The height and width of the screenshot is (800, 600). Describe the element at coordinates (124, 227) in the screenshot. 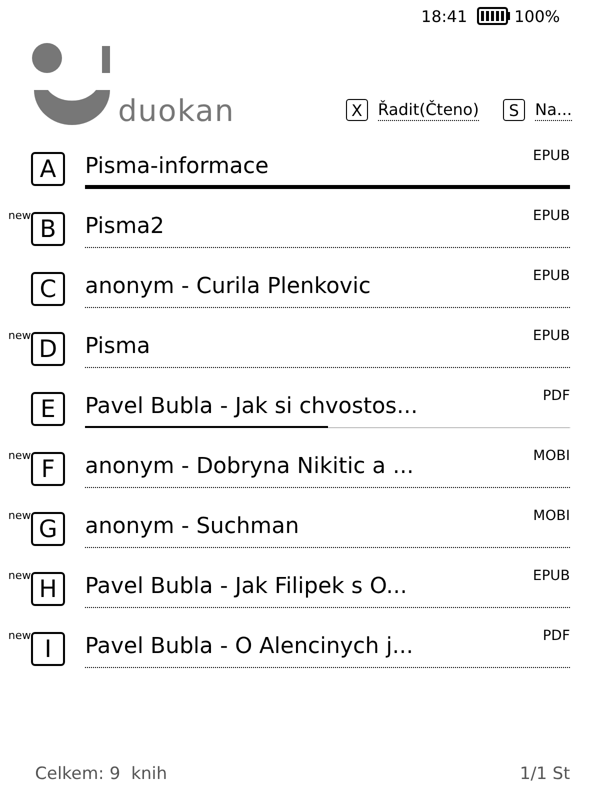

I see `book-title: Pisma2` at that location.